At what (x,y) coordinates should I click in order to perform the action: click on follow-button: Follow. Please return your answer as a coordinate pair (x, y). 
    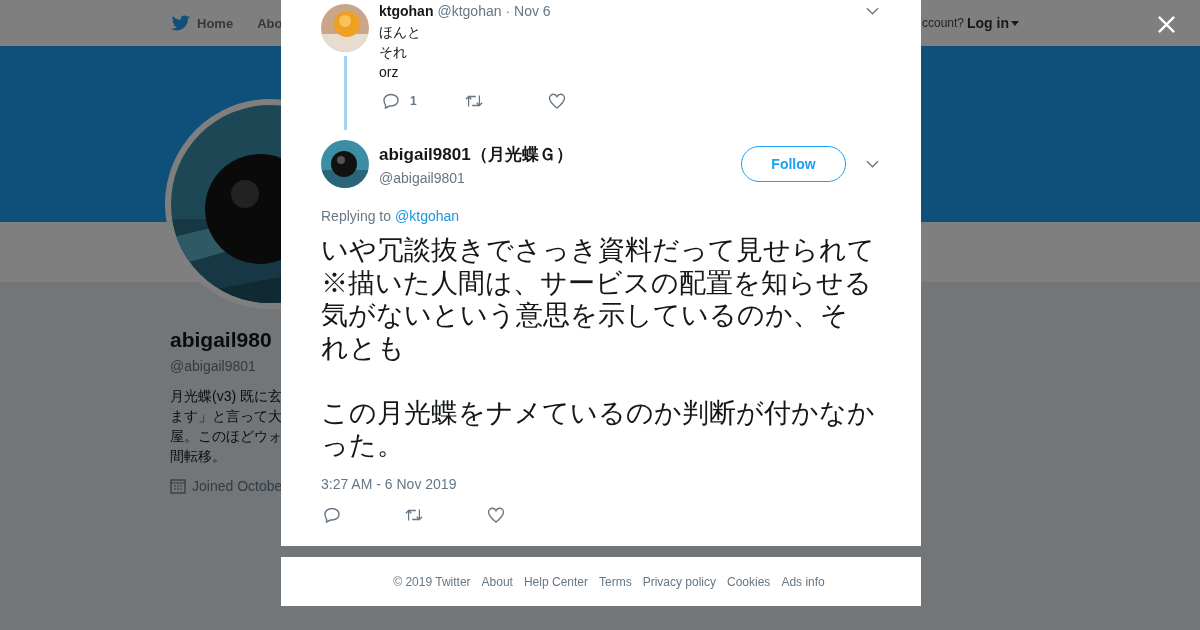
    Looking at the image, I should click on (793, 164).